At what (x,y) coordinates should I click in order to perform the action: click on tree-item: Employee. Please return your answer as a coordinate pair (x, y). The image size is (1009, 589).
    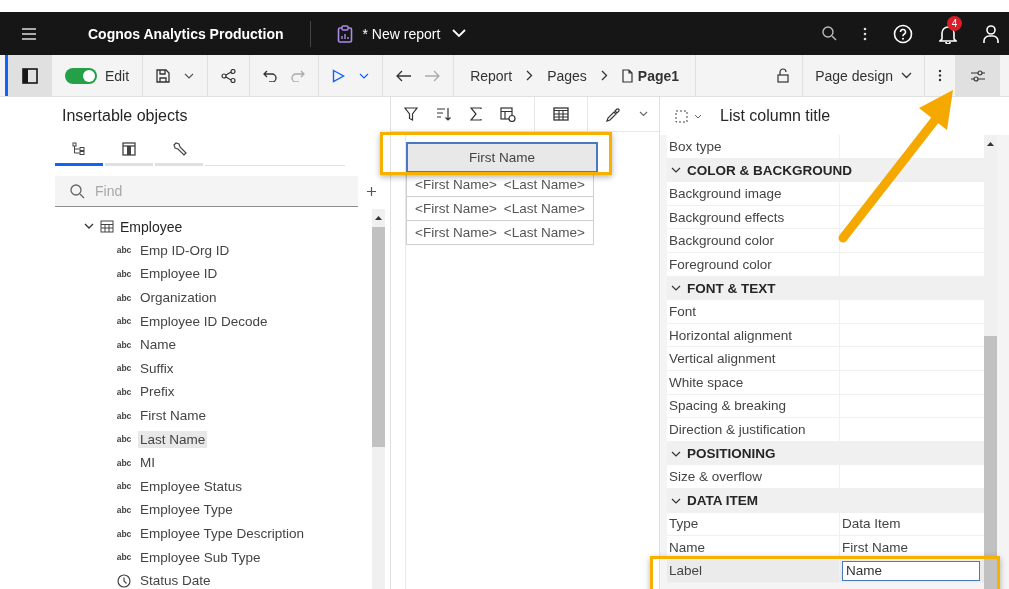
    Looking at the image, I should click on (213, 227).